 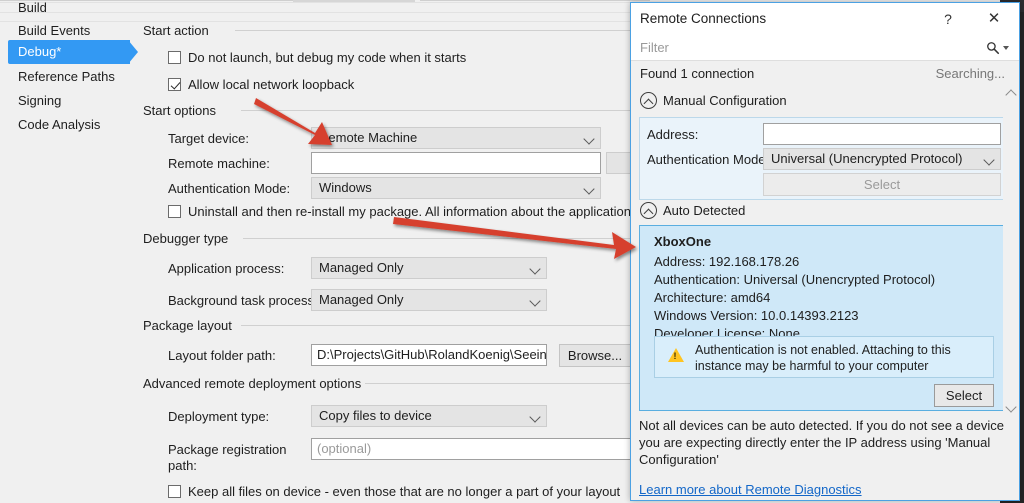 What do you see at coordinates (456, 188) in the screenshot?
I see `combo-authentication-mode: Windows` at bounding box center [456, 188].